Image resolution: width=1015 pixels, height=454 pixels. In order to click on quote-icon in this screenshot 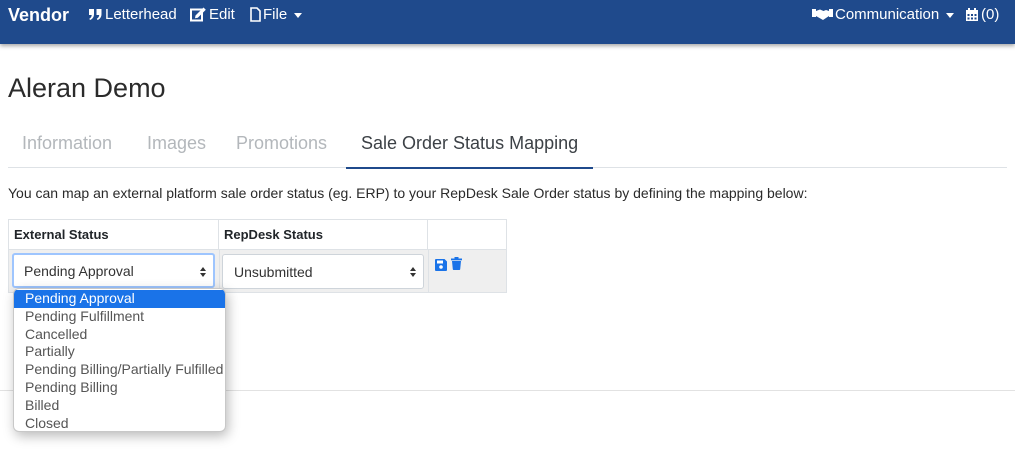, I will do `click(95, 14)`.